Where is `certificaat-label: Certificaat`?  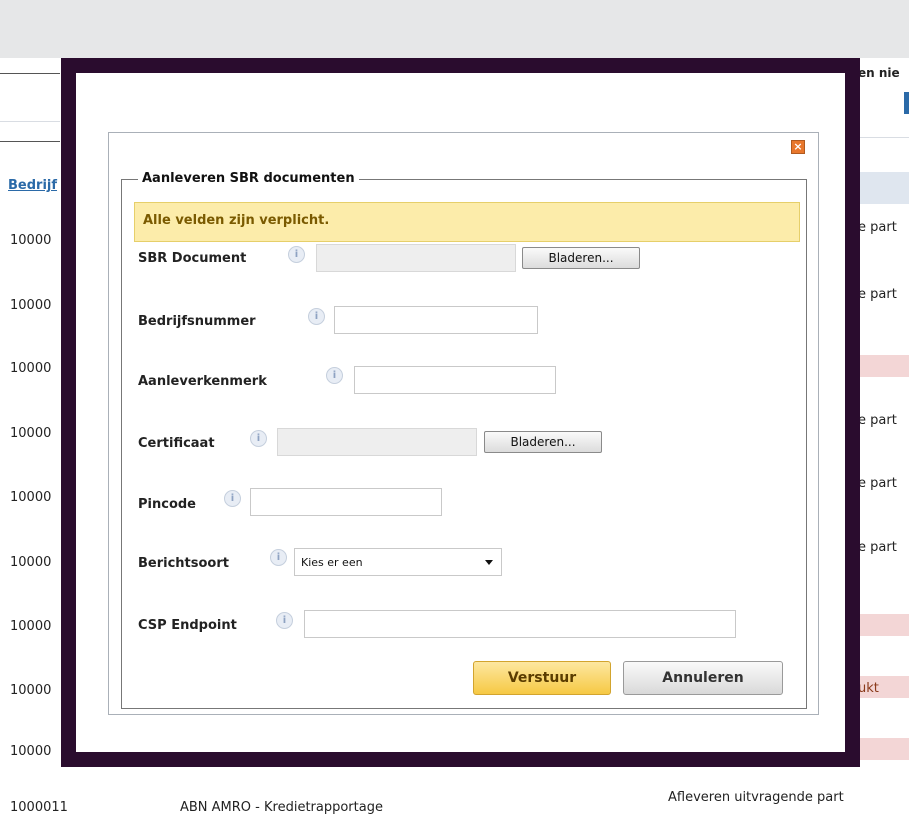
certificaat-label: Certificaat is located at coordinates (176, 443).